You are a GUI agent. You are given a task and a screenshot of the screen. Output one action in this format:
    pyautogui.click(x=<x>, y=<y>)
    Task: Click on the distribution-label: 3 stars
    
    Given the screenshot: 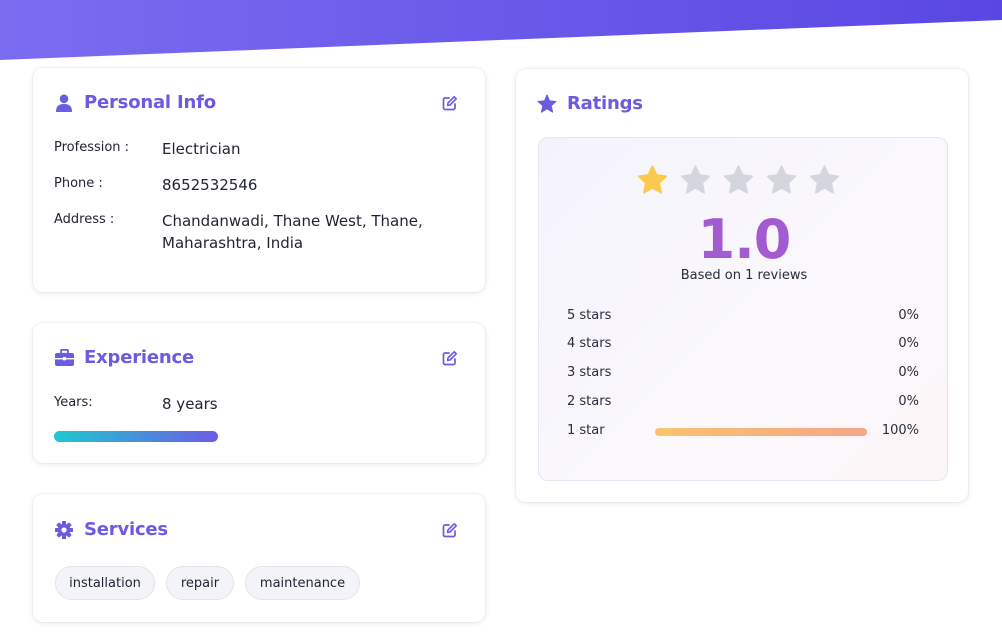 What is the action you would take?
    pyautogui.click(x=589, y=372)
    